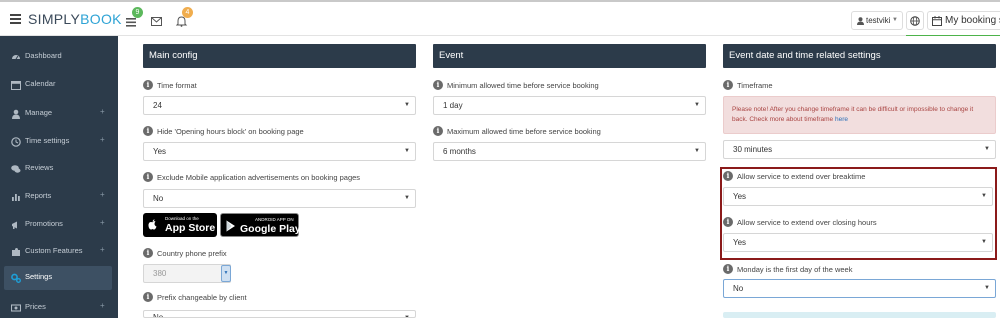 The image size is (1000, 318). Describe the element at coordinates (859, 288) in the screenshot. I see `monday-first-select: No ▼` at that location.